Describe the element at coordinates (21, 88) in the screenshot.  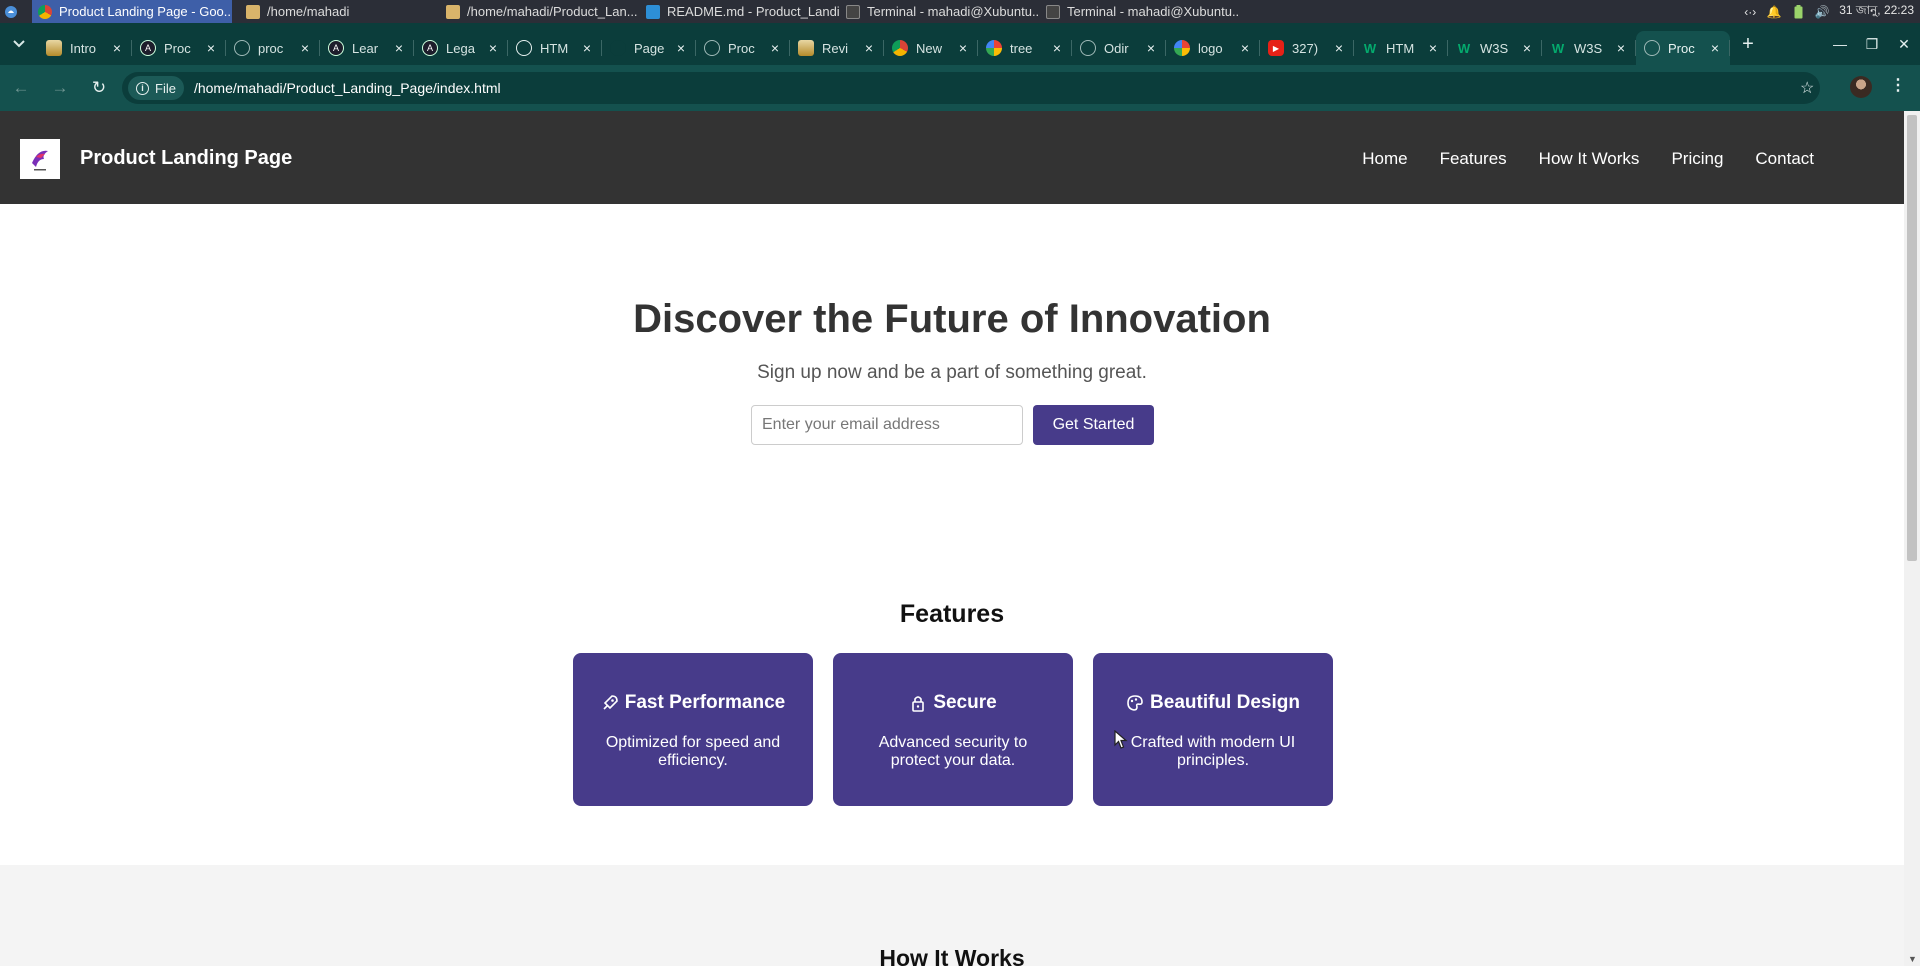
I see `back-arrow-icon: ←` at that location.